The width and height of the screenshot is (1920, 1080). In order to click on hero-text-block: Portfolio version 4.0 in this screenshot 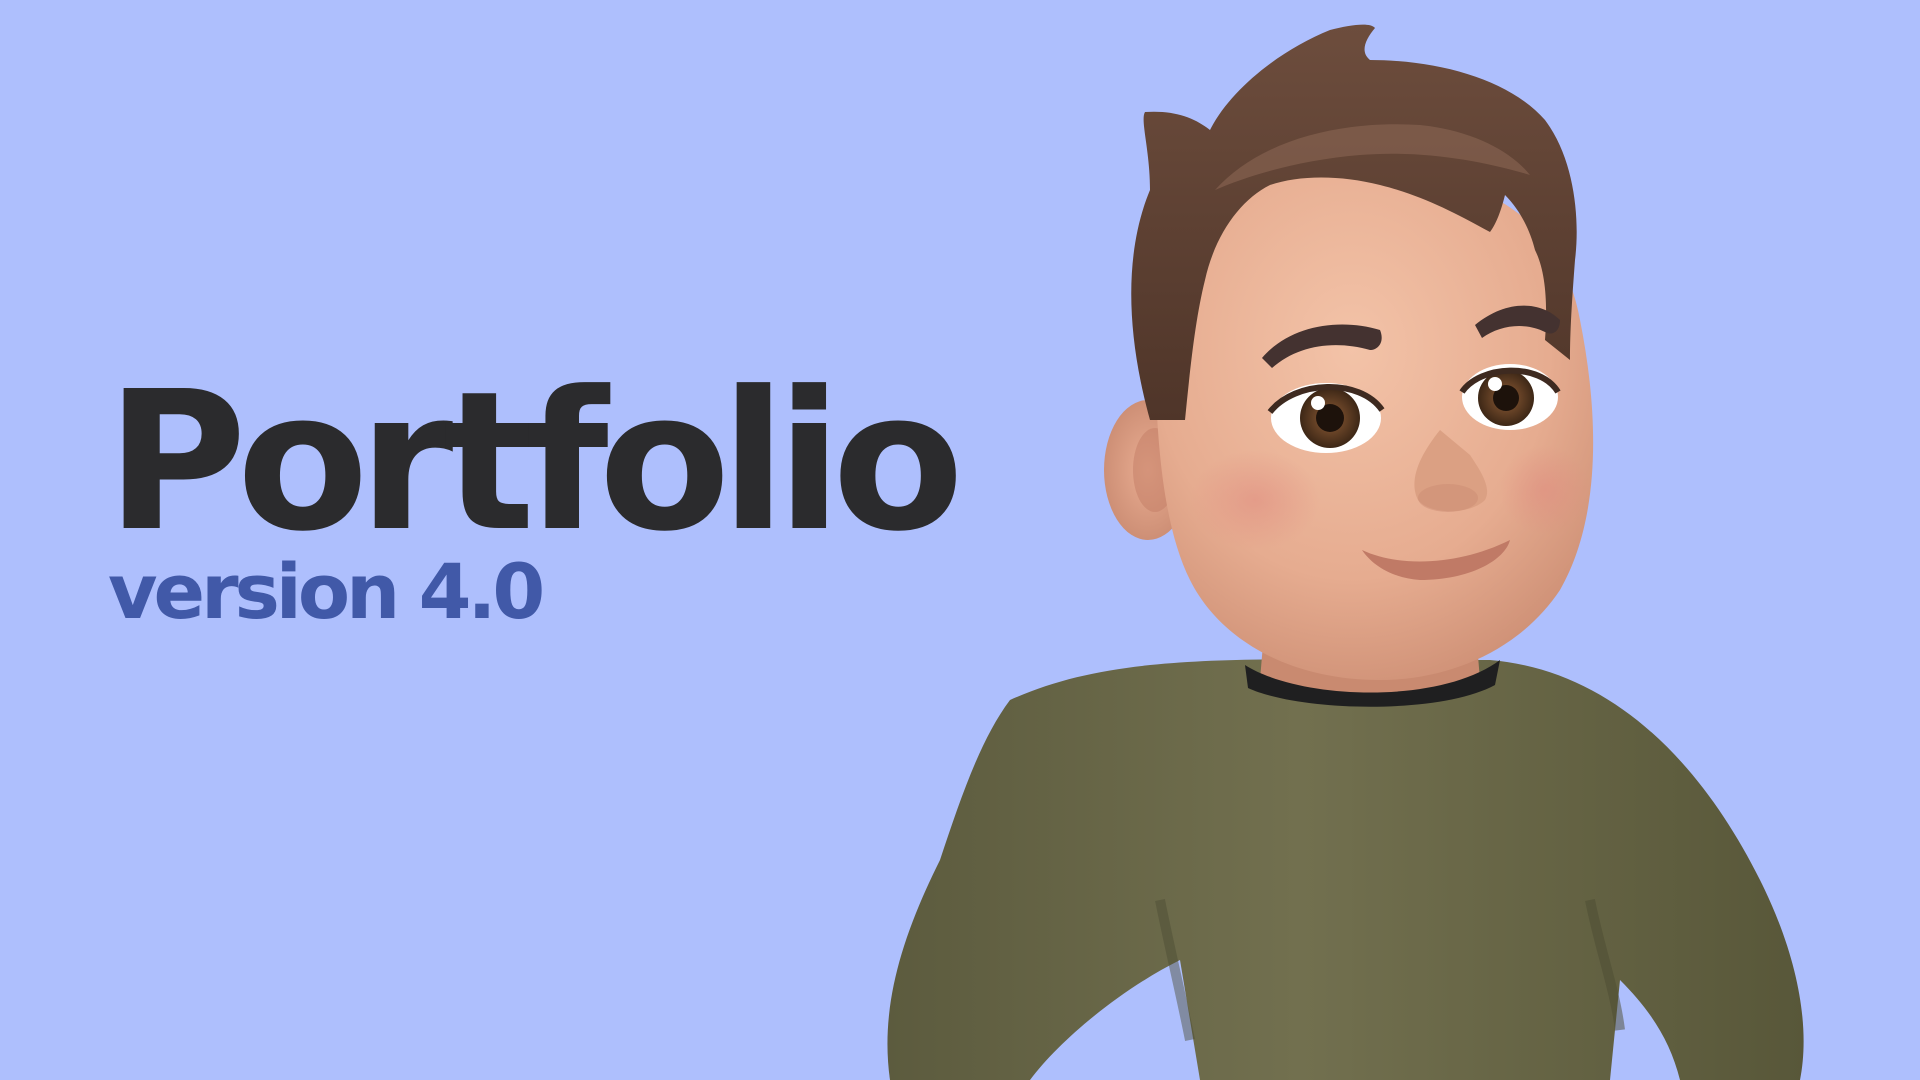, I will do `click(536, 491)`.